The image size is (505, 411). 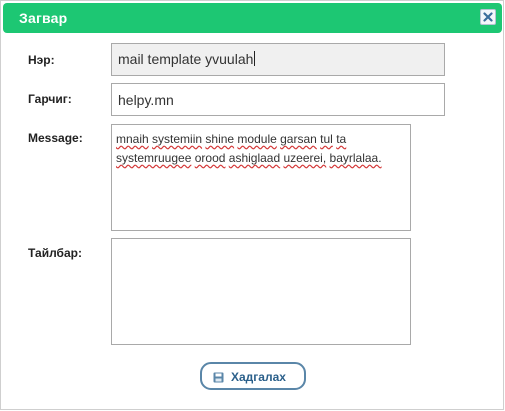 I want to click on name-label: Нэр:, so click(x=41, y=60).